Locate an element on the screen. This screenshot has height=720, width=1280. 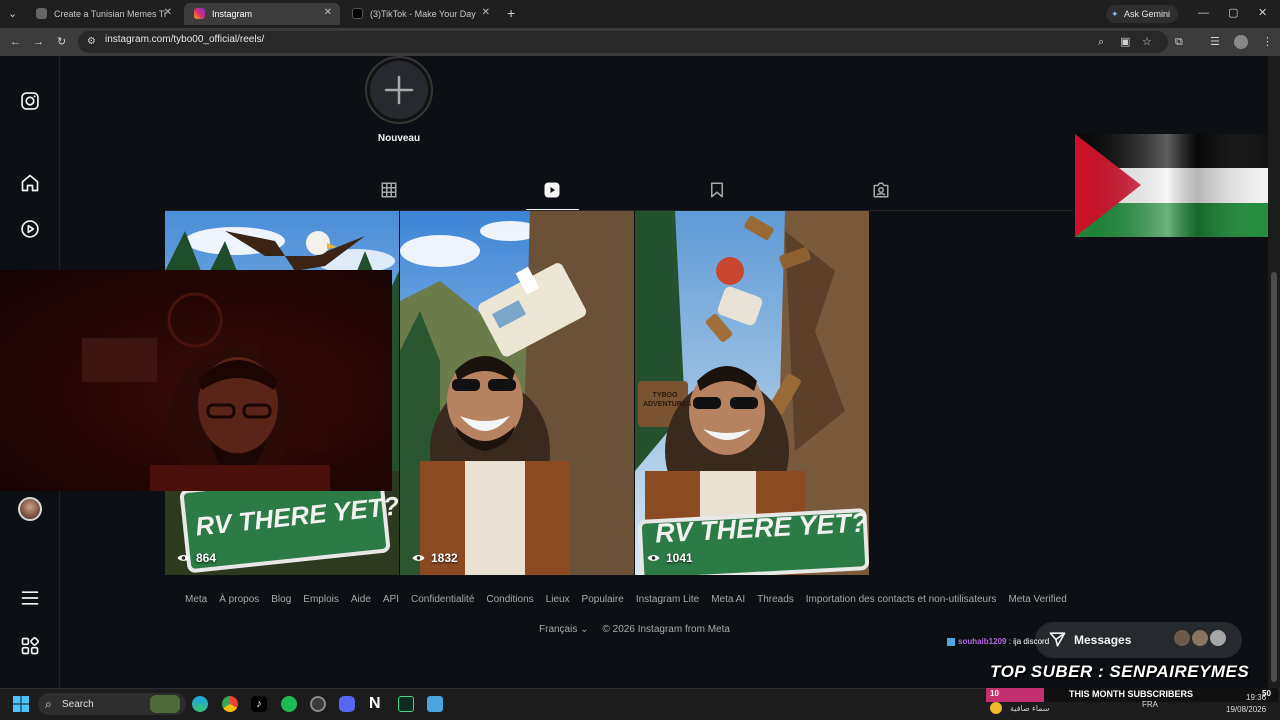
footer-link: Lieux is located at coordinates (558, 599).